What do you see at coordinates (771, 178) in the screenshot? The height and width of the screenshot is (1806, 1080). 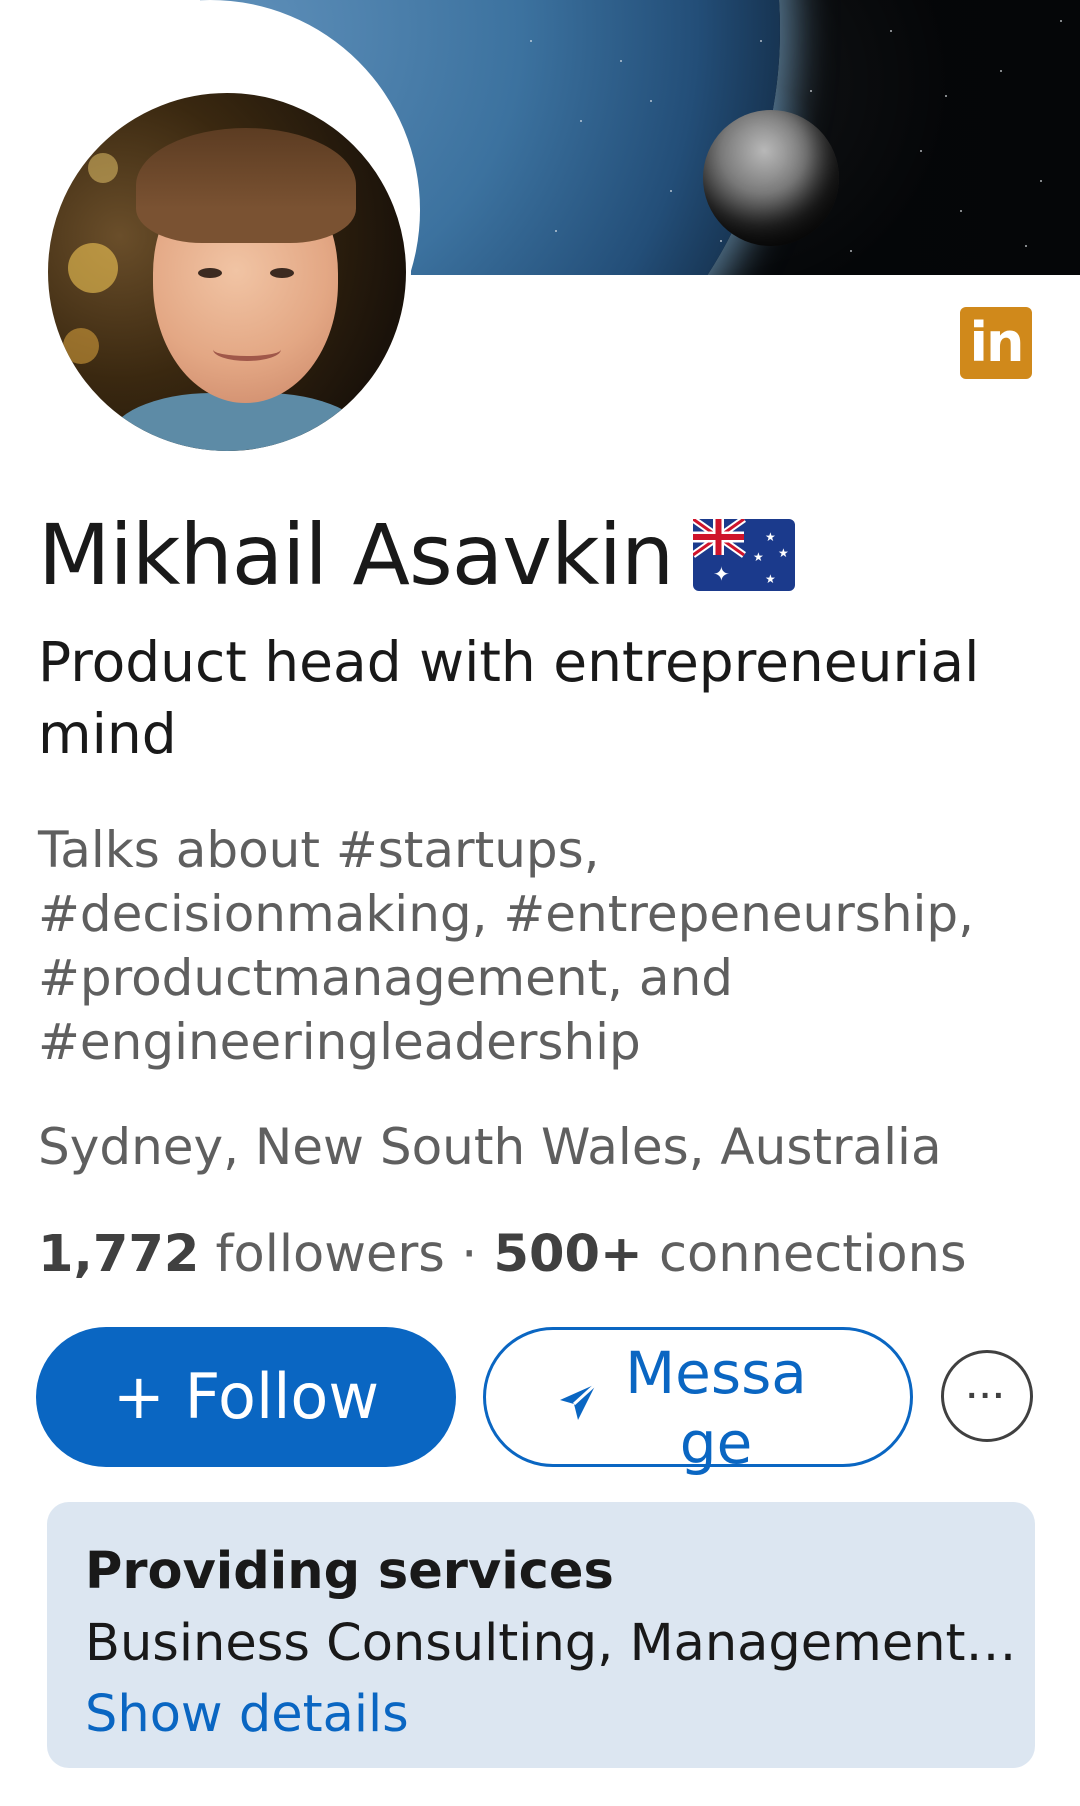 I see `moon-image` at bounding box center [771, 178].